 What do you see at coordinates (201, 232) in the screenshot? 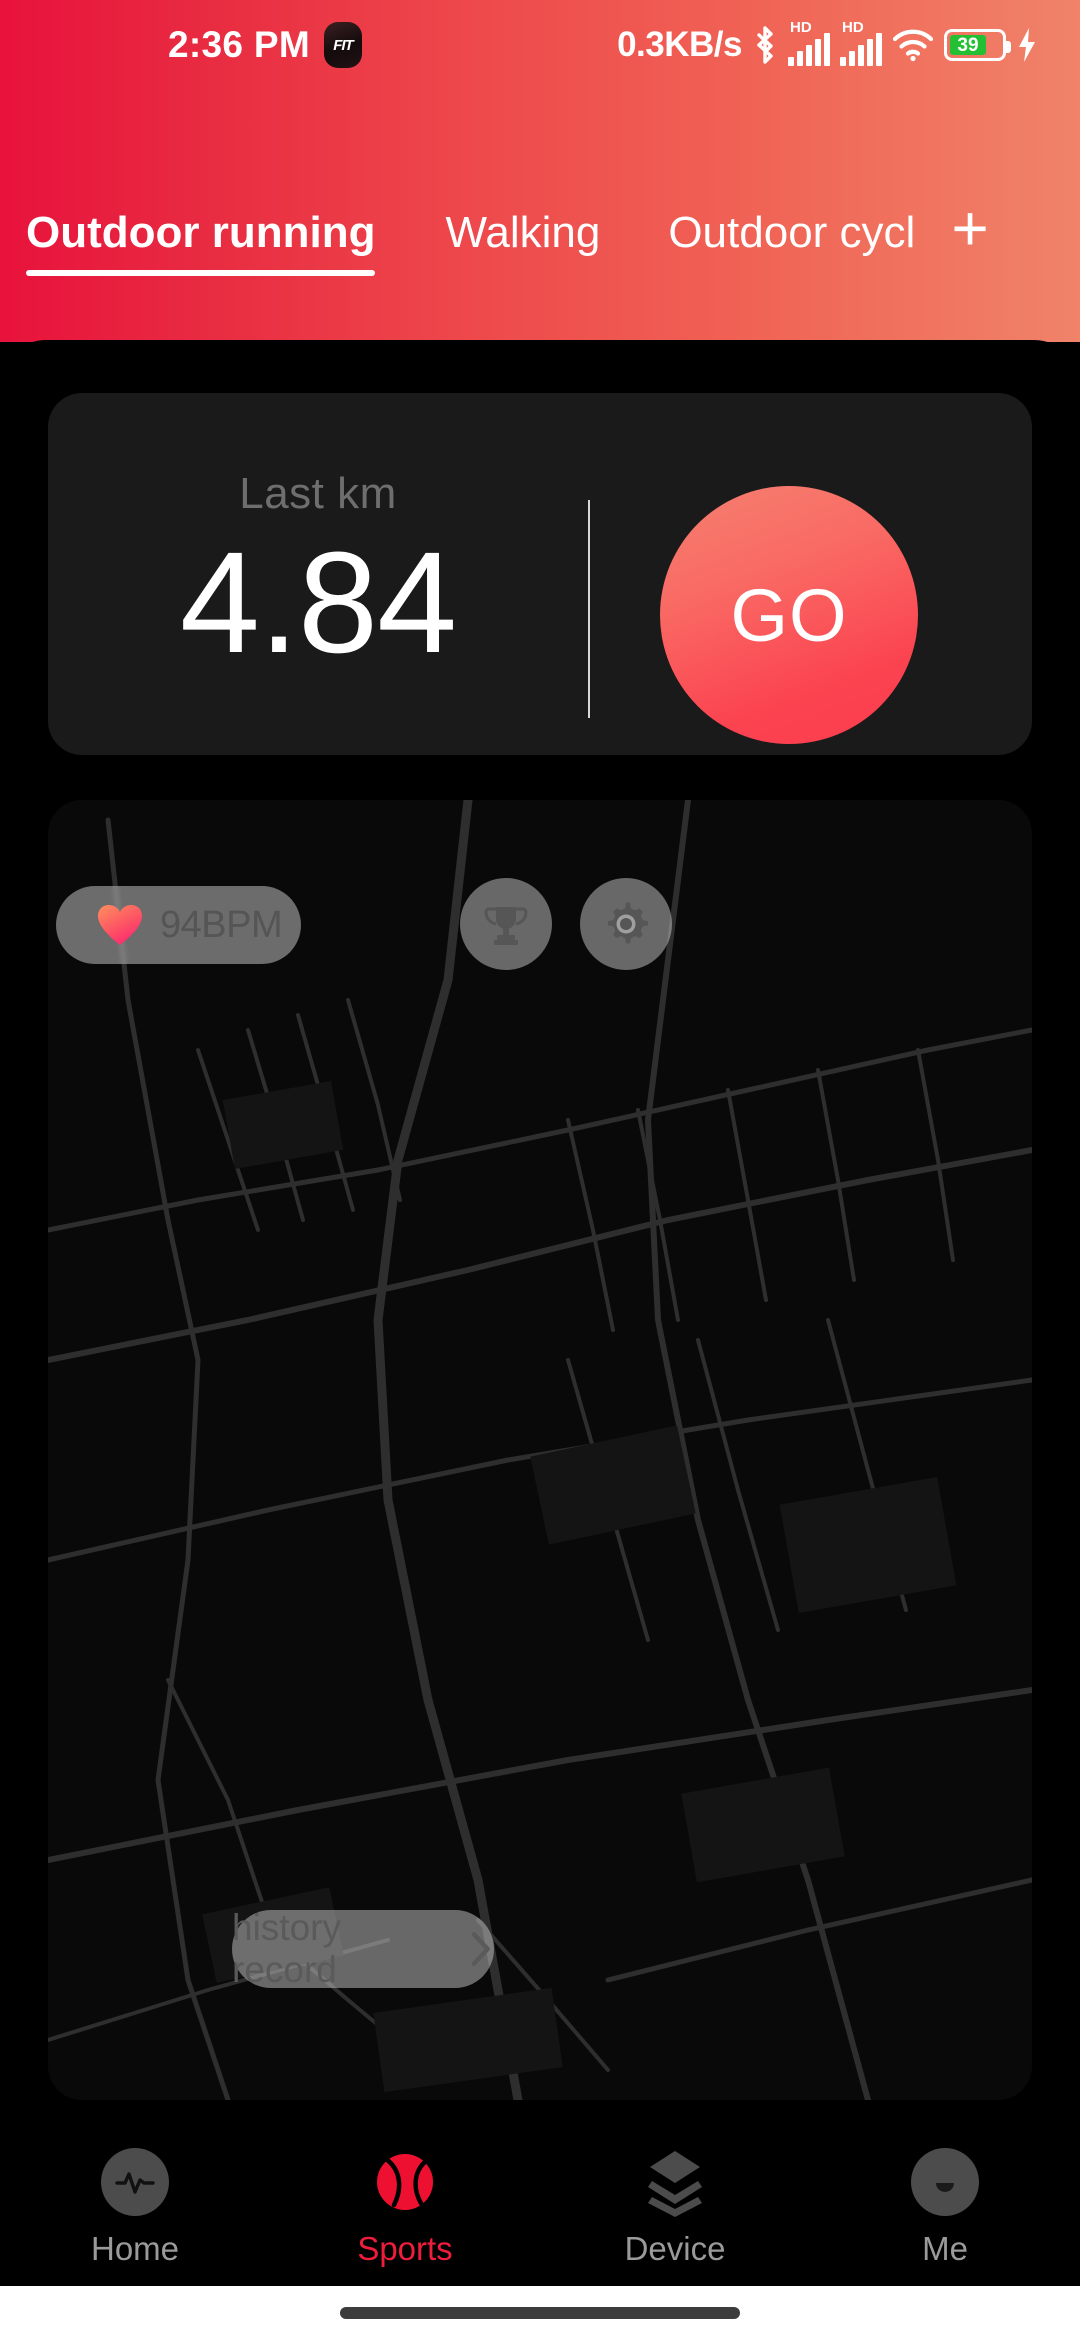
I see `tab-outdoor-running-label: Outdoor running` at bounding box center [201, 232].